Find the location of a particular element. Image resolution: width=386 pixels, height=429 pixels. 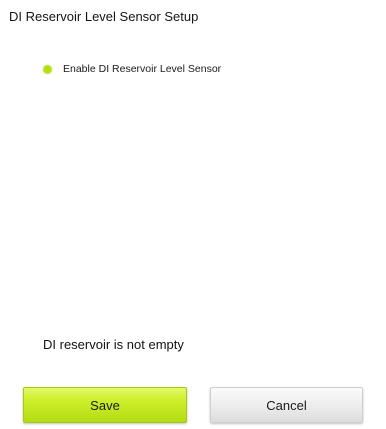

cancel-button: Cancel is located at coordinates (286, 405).